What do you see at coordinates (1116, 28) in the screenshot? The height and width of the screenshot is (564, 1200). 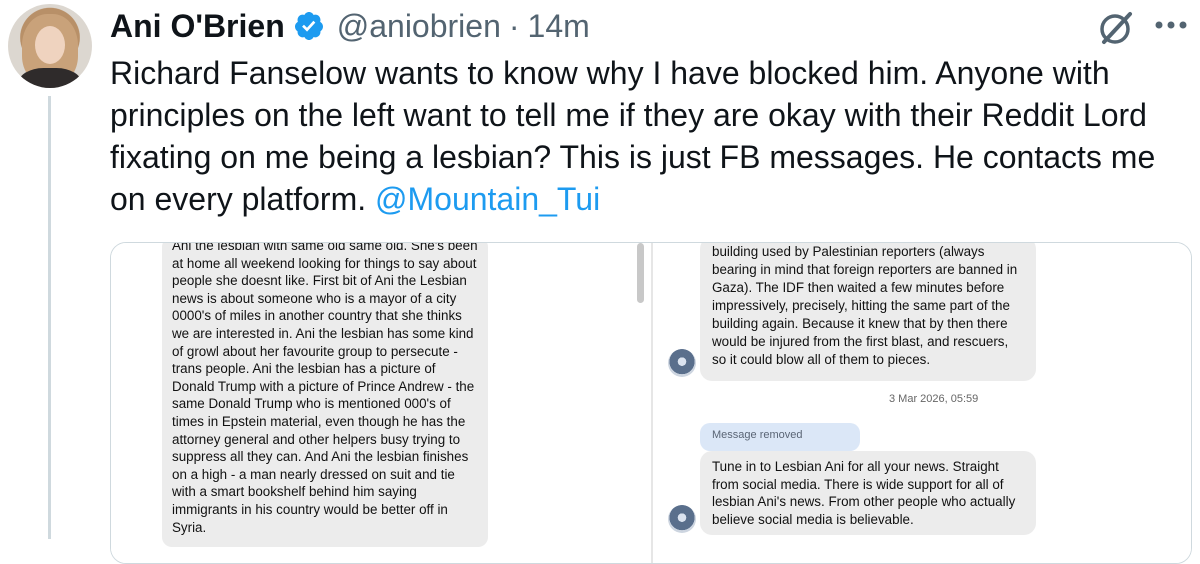 I see `grok-icon` at bounding box center [1116, 28].